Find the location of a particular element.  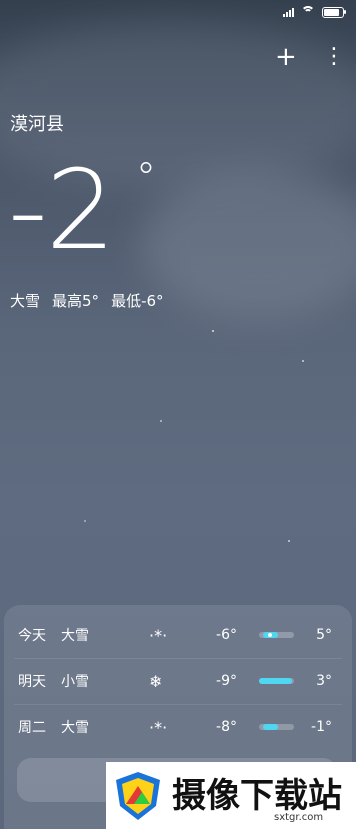

forecast-day: 今天 is located at coordinates (32, 636).